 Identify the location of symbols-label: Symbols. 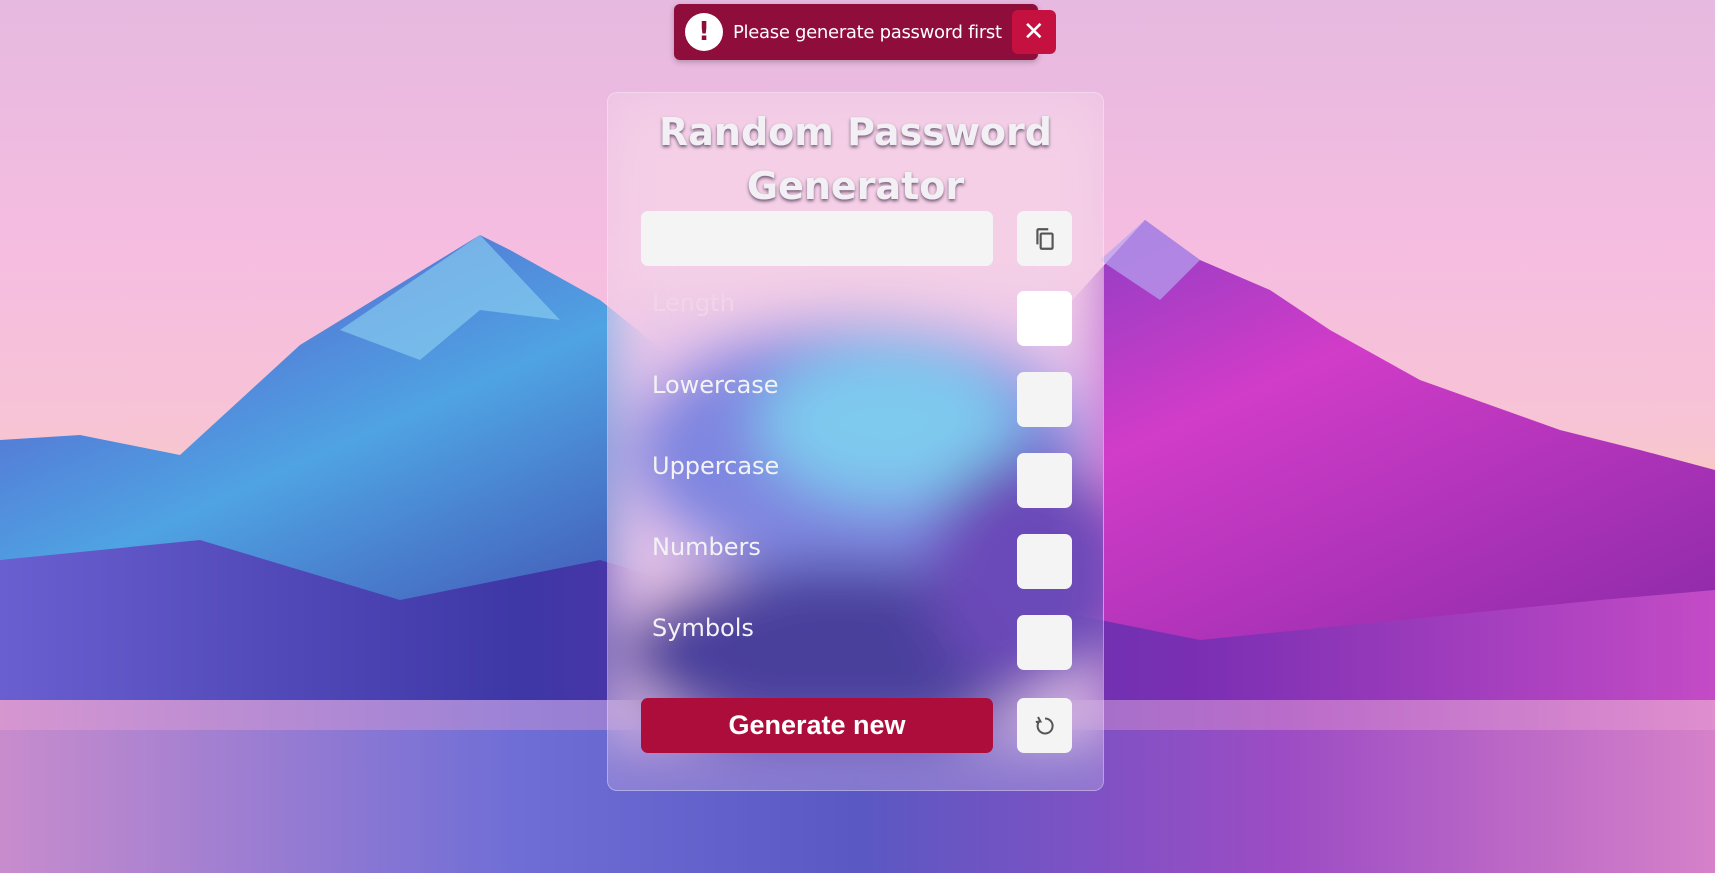
(703, 628).